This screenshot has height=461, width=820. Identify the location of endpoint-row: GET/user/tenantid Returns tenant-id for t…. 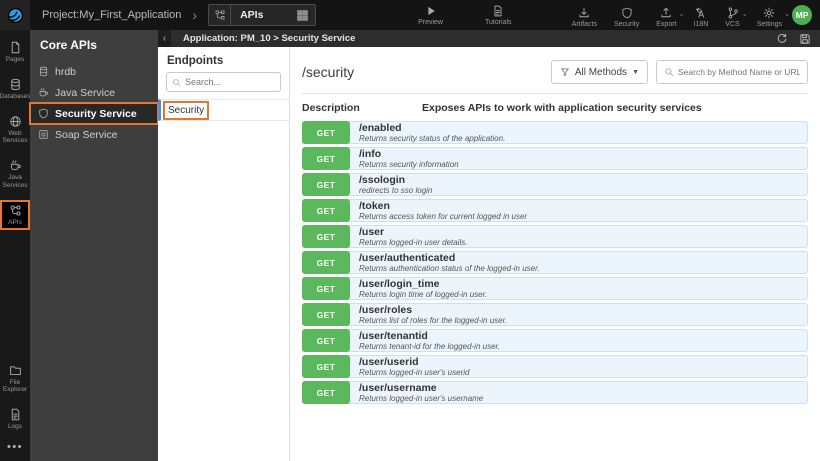
(555, 340).